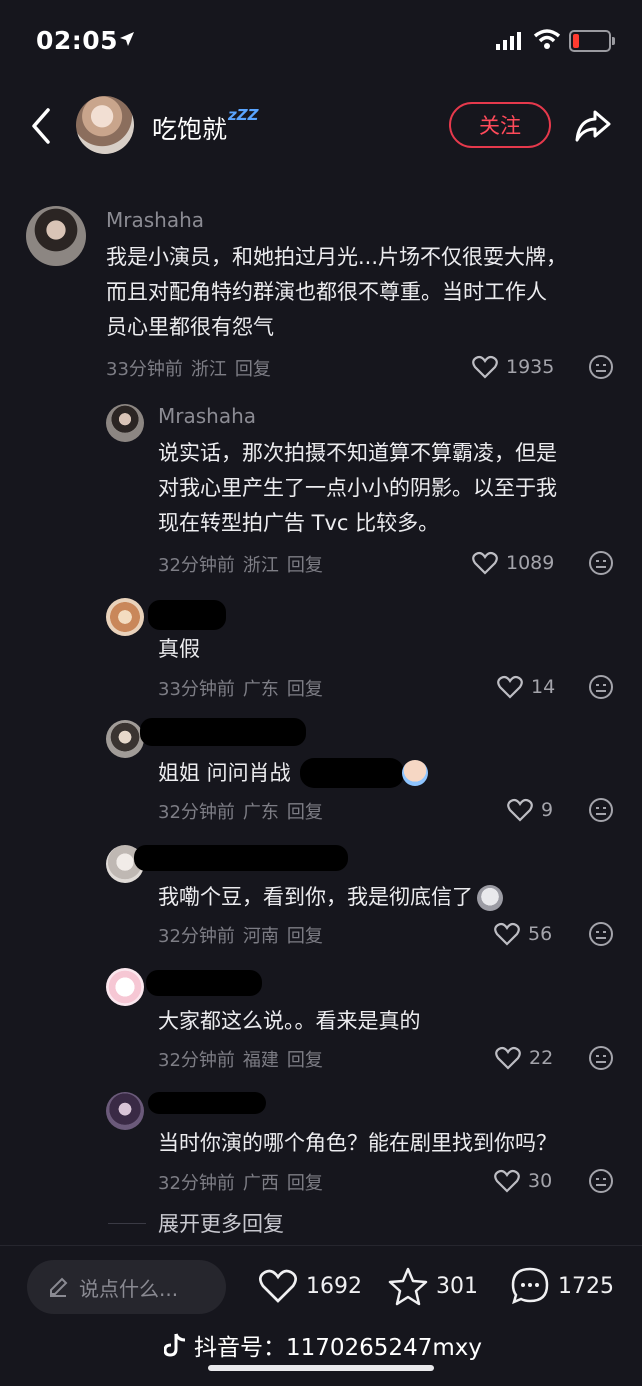 This screenshot has width=642, height=1386. Describe the element at coordinates (127, 1223) in the screenshot. I see `expand-divider` at that location.